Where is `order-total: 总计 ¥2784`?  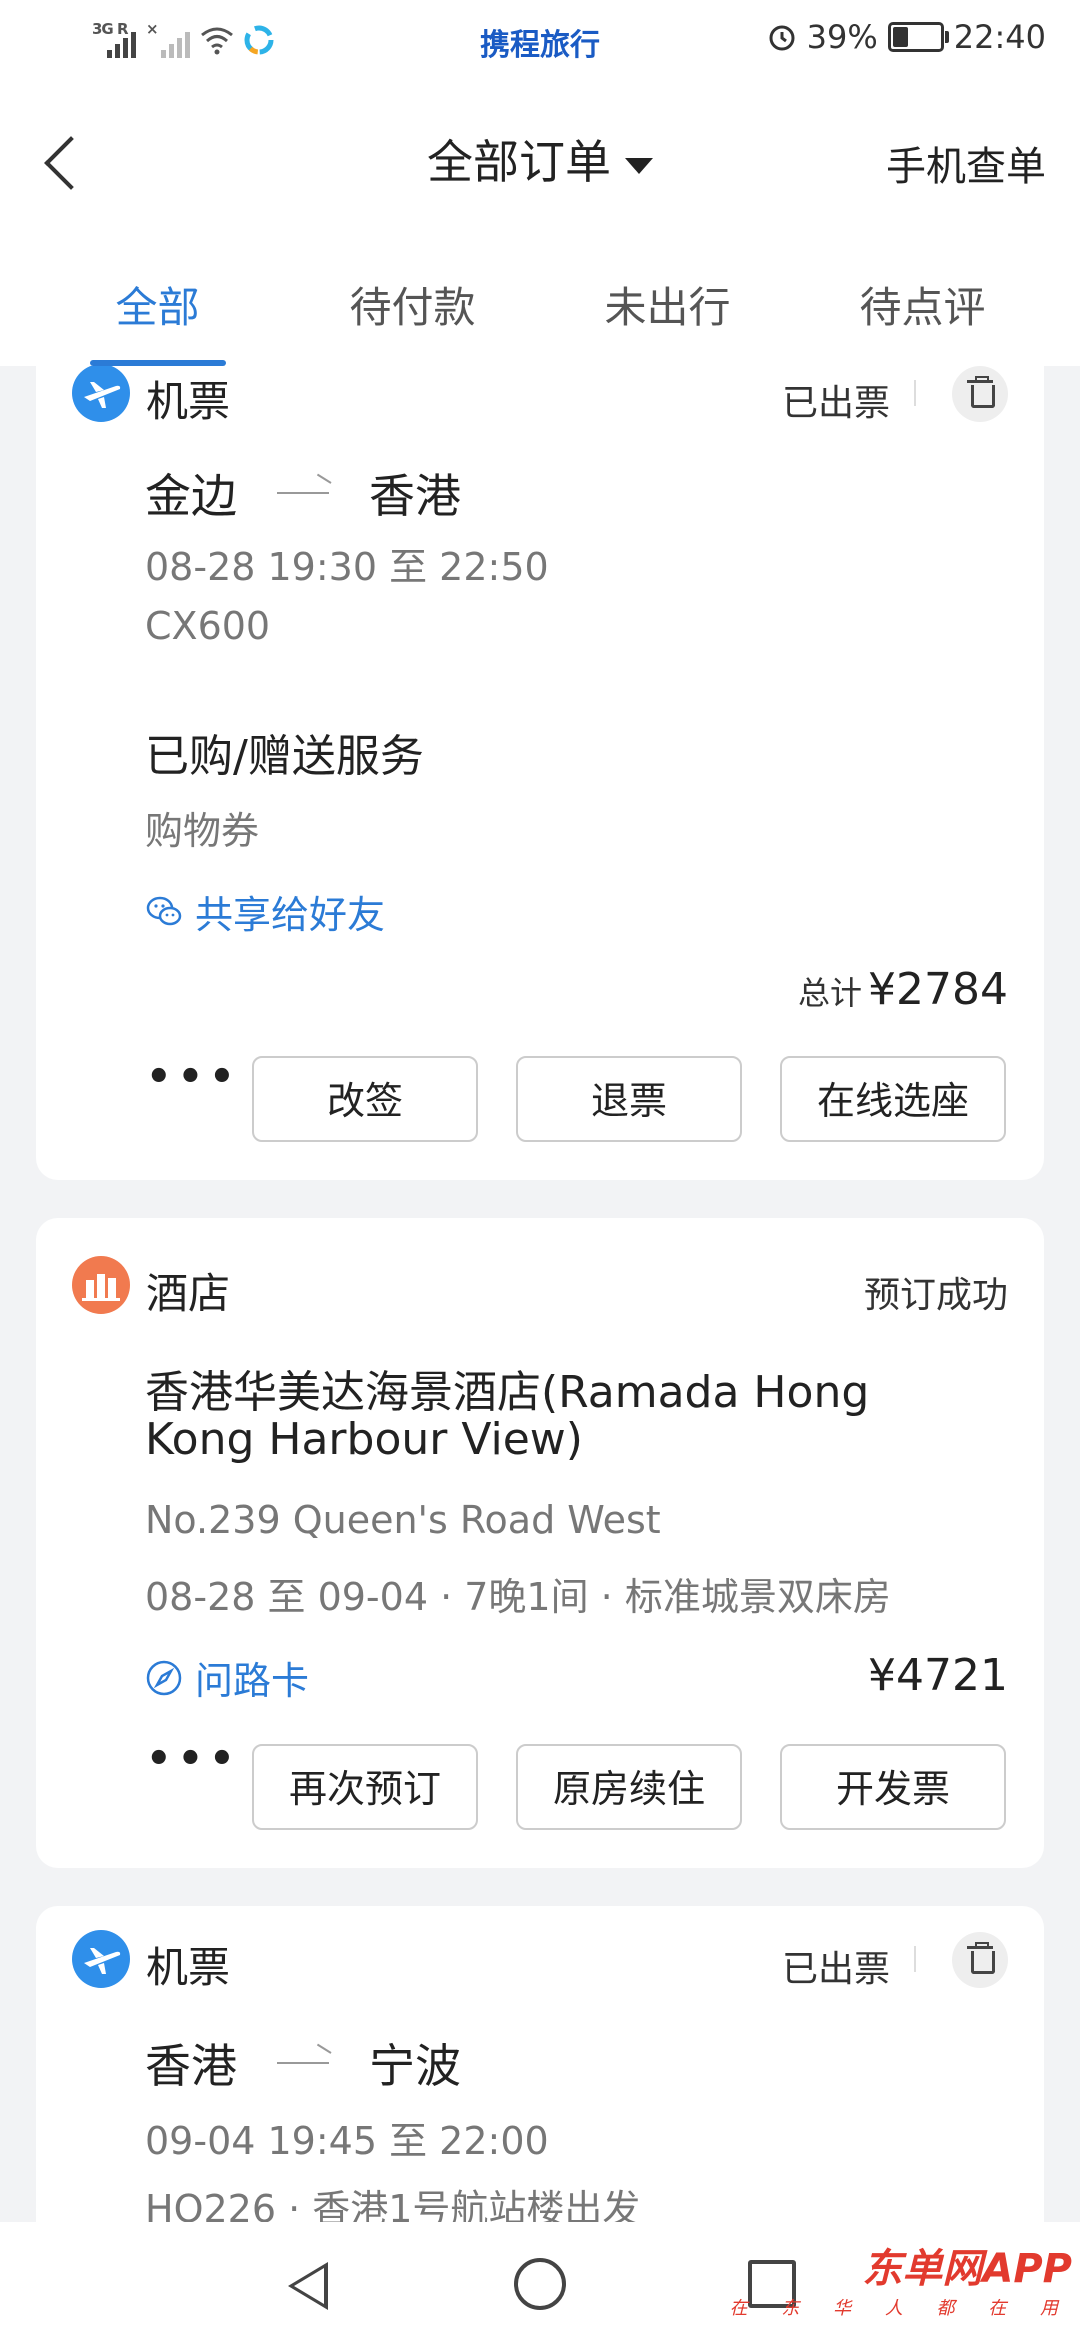
order-total: 总计 ¥2784 is located at coordinates (903, 989).